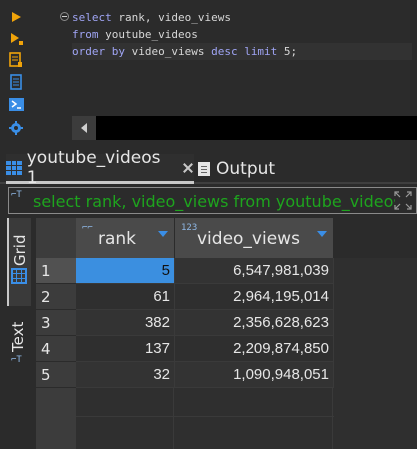 The width and height of the screenshot is (417, 449). Describe the element at coordinates (56, 418) in the screenshot. I see `row-header-empty` at that location.